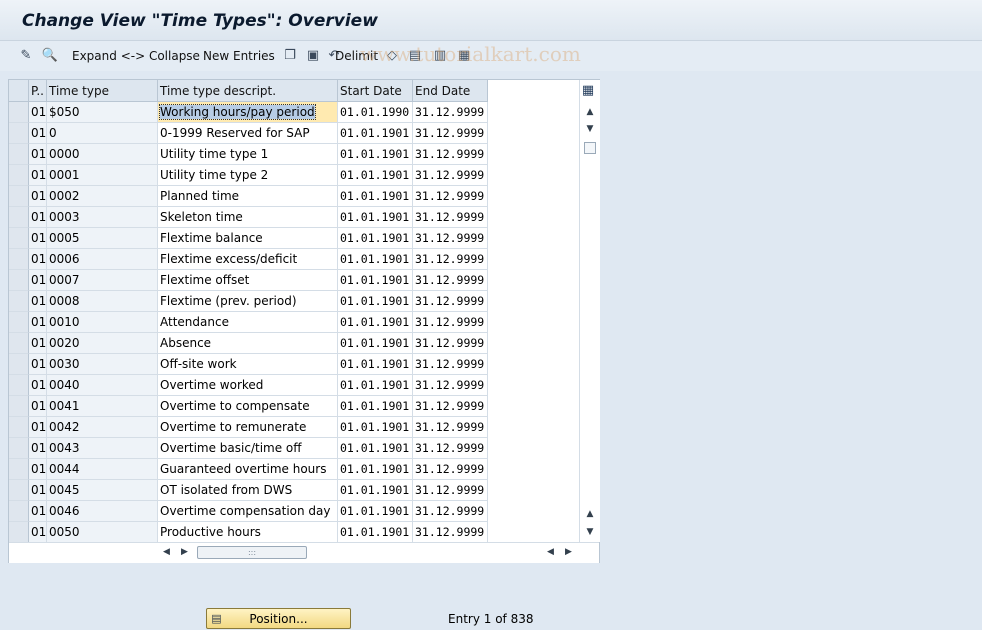 The height and width of the screenshot is (630, 982). I want to click on page-down-icon: ▼, so click(590, 532).